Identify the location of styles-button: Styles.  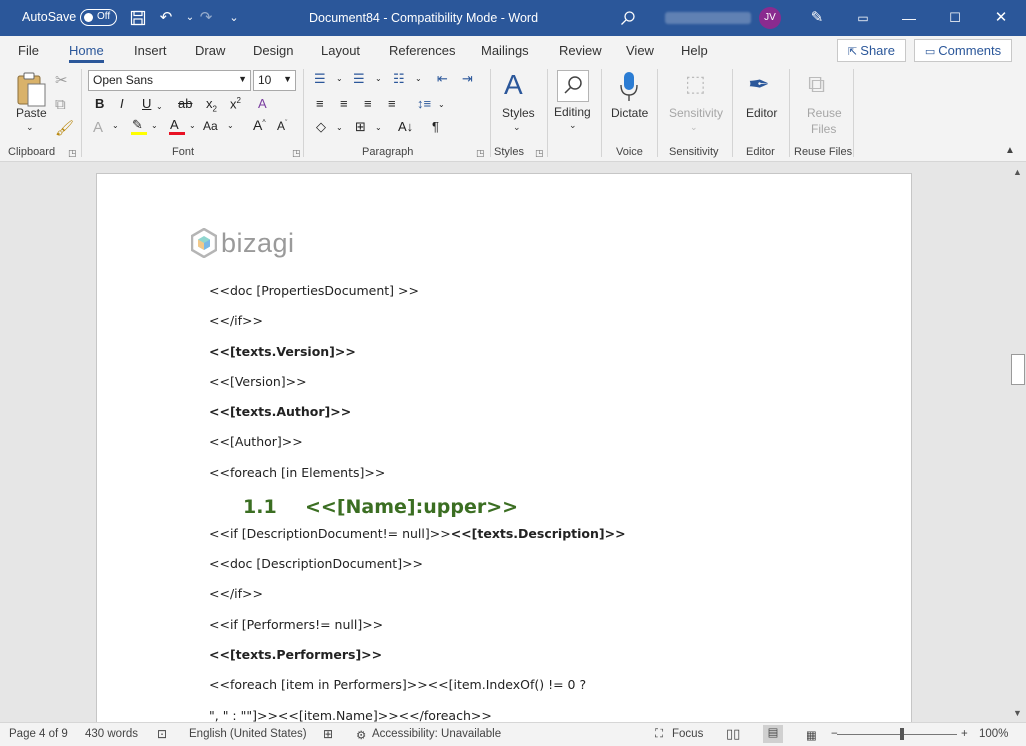
(518, 113).